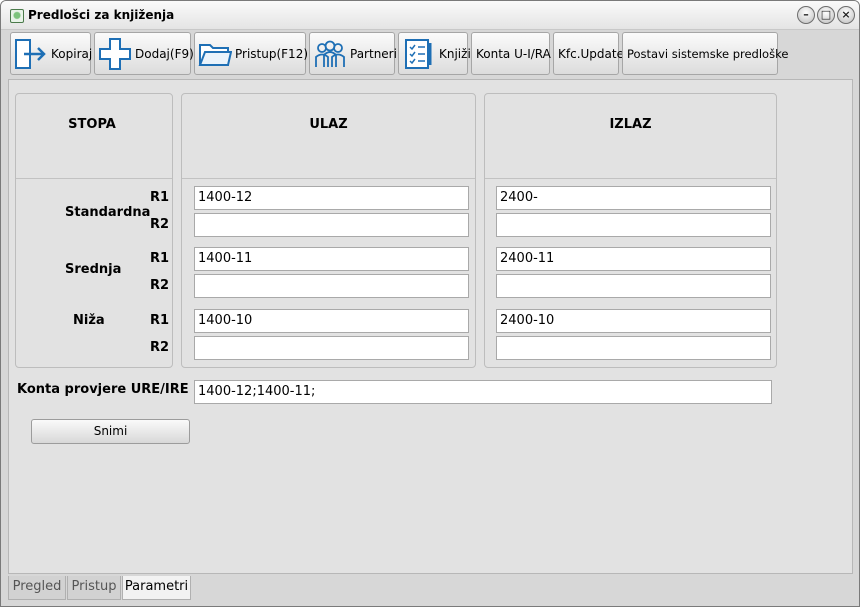  Describe the element at coordinates (92, 124) in the screenshot. I see `header-stopa: STOPA` at that location.